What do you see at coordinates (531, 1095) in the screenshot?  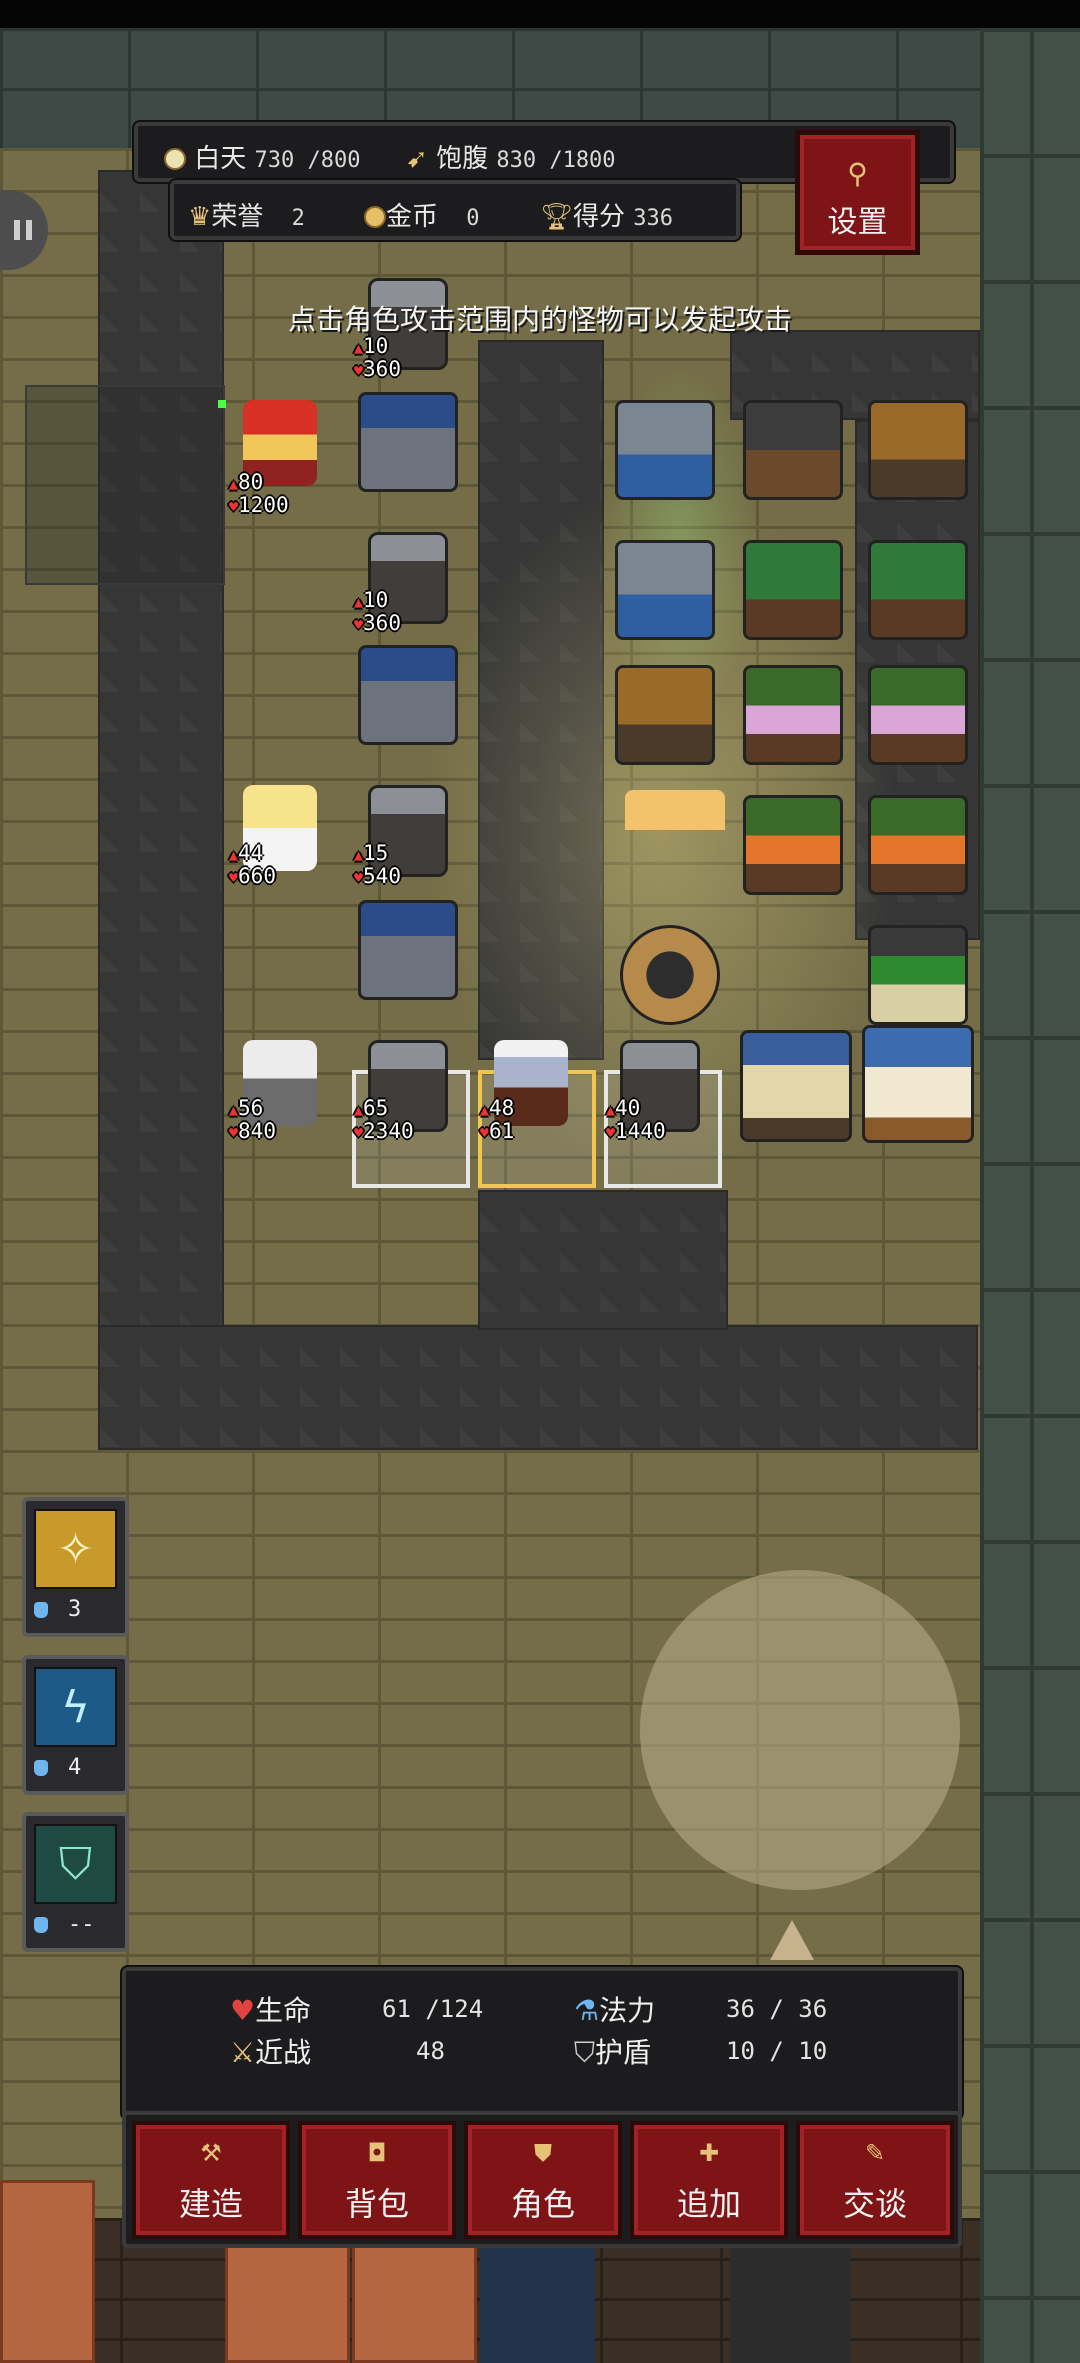 I see `player-unit: ▲48 ♥61` at bounding box center [531, 1095].